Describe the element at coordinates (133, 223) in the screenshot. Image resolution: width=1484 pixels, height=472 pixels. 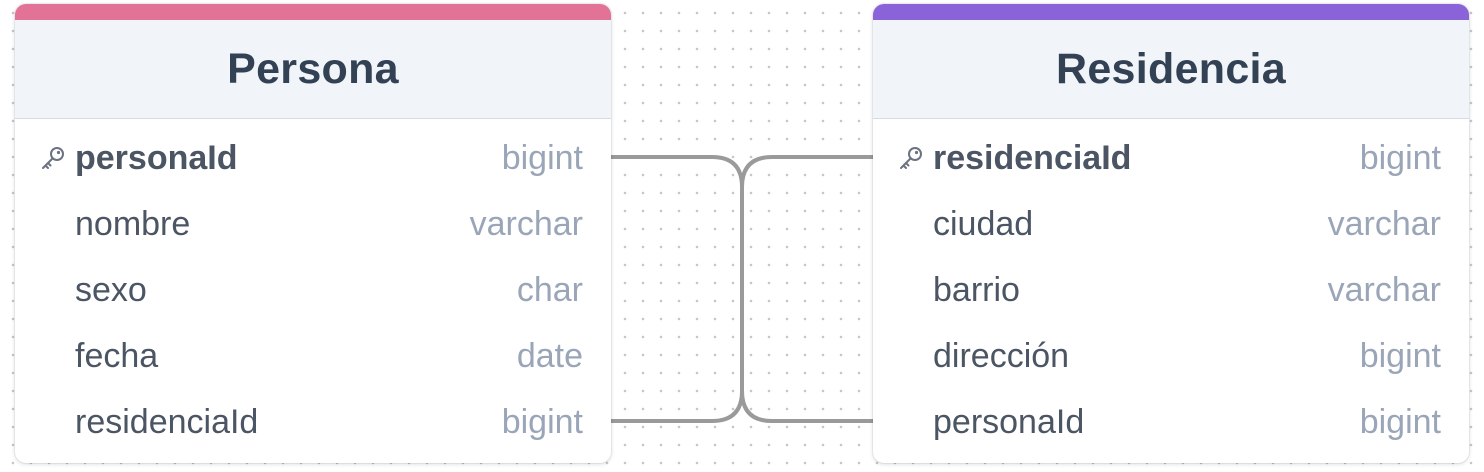
I see `column-name: nombre` at that location.